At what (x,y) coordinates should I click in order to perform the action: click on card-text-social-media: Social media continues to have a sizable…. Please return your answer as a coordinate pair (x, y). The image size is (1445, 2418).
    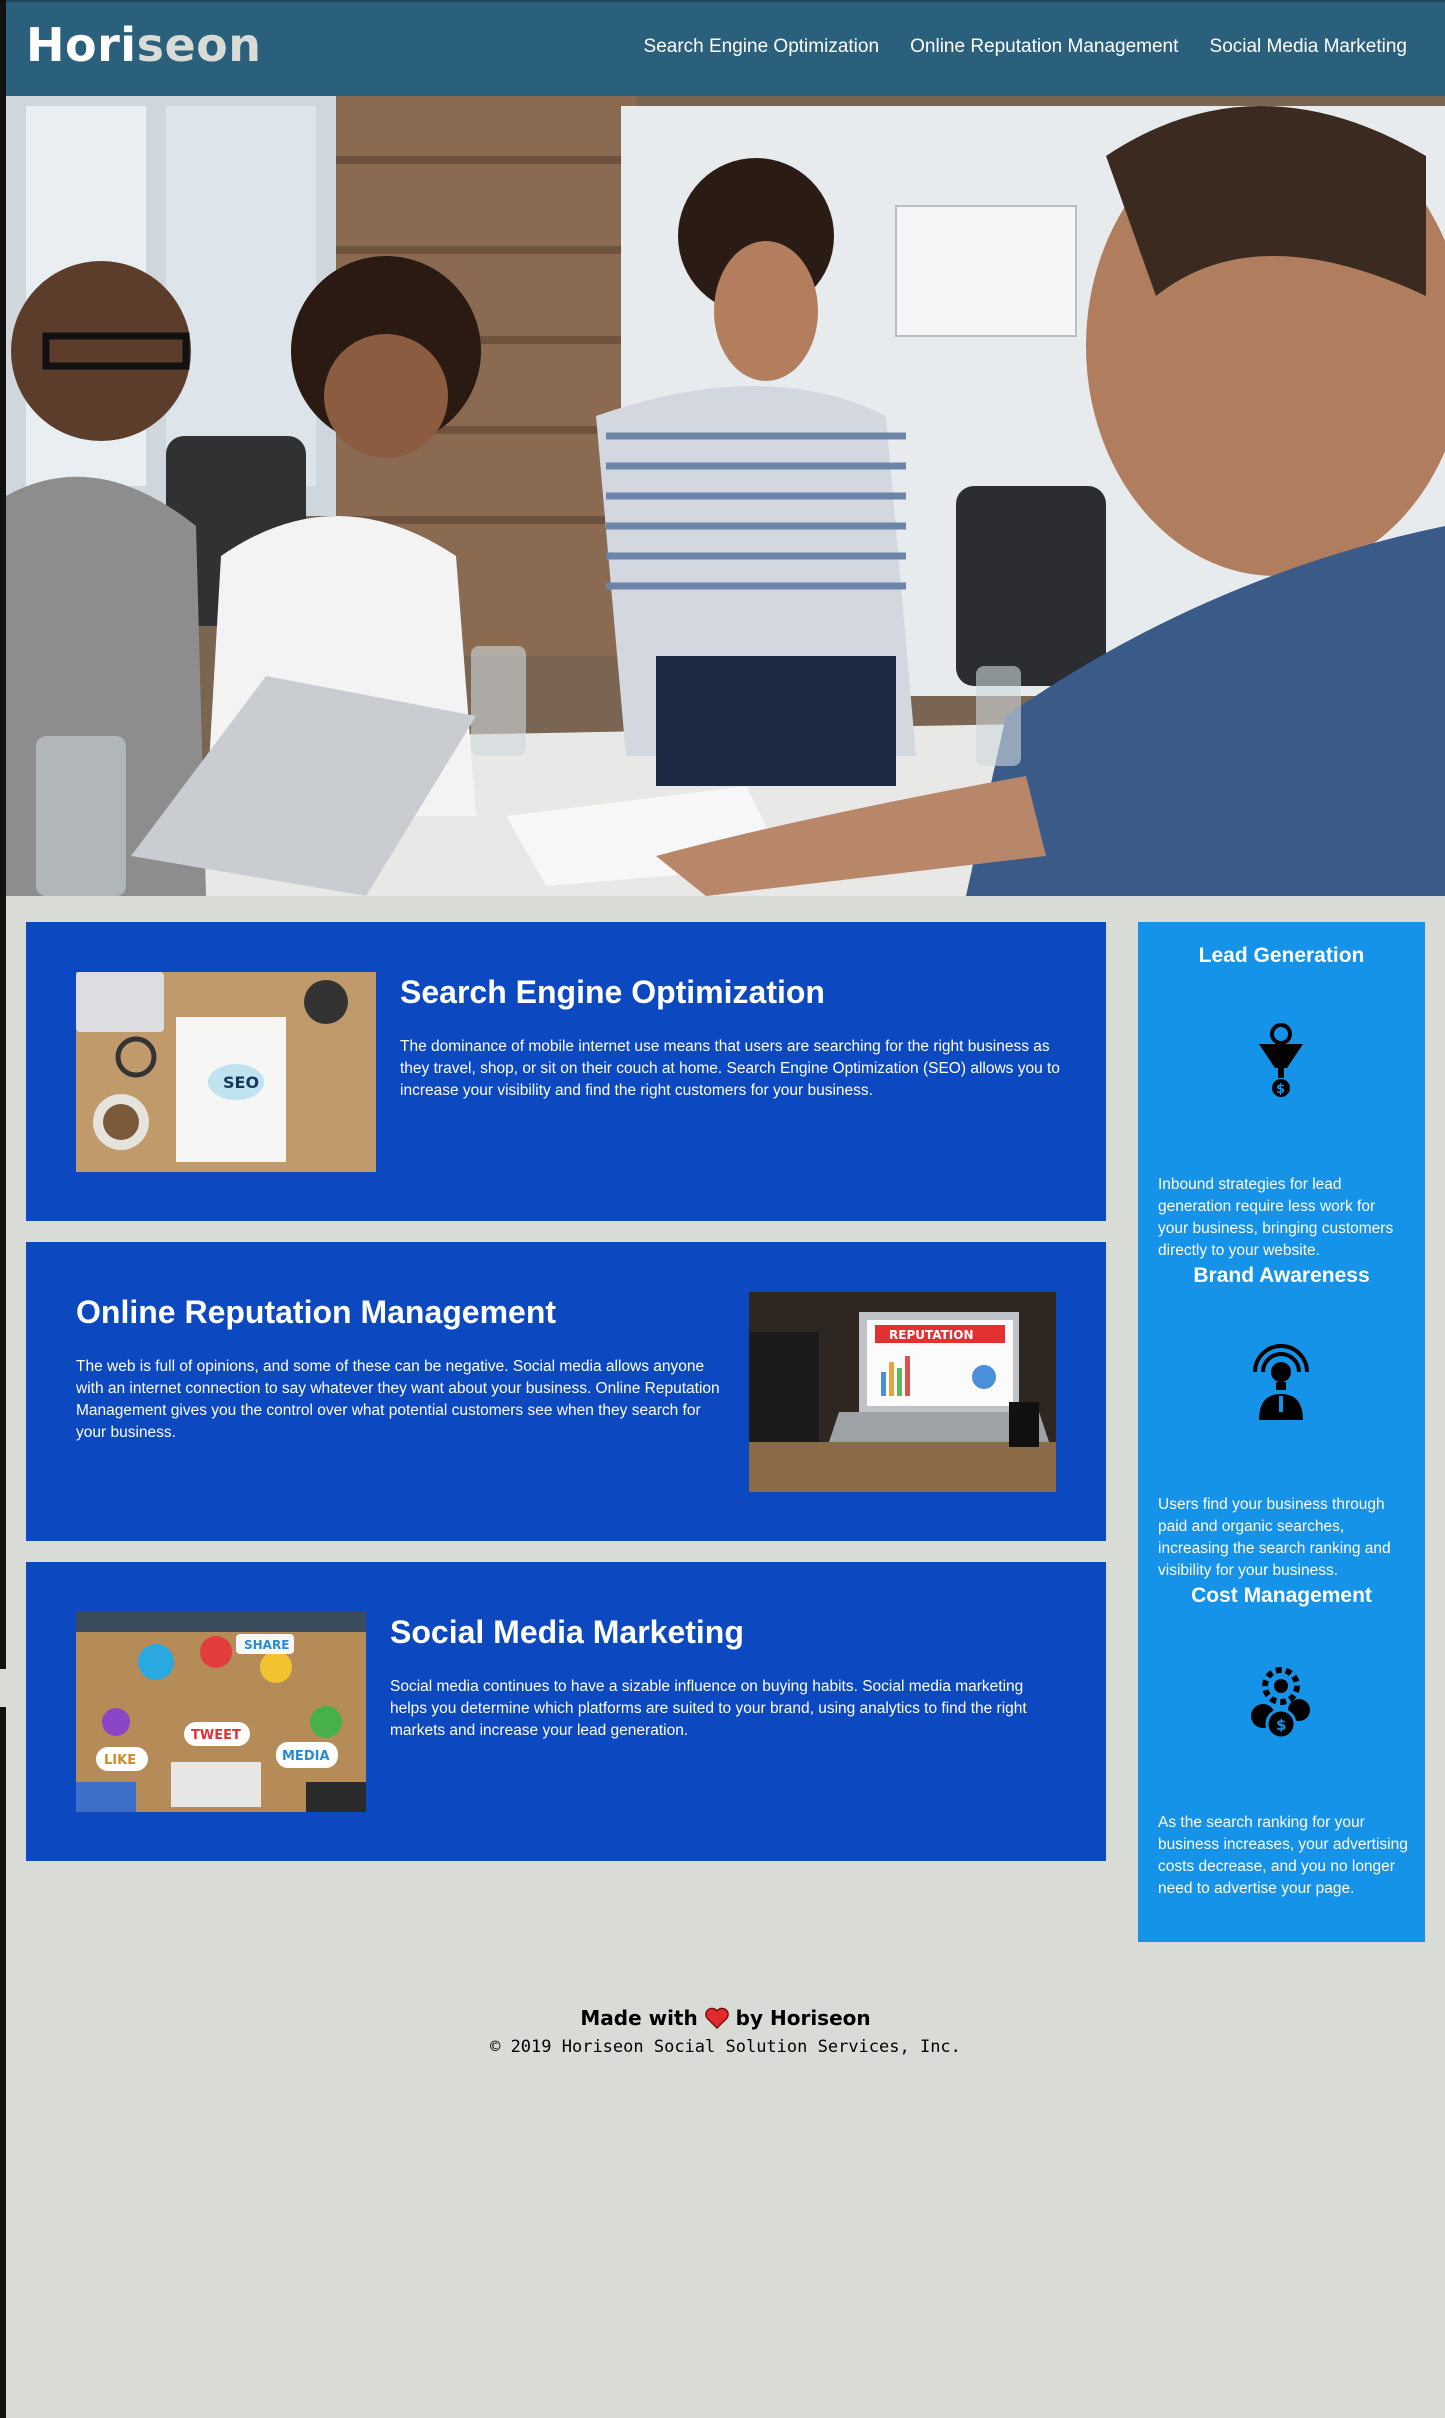
    Looking at the image, I should click on (708, 1708).